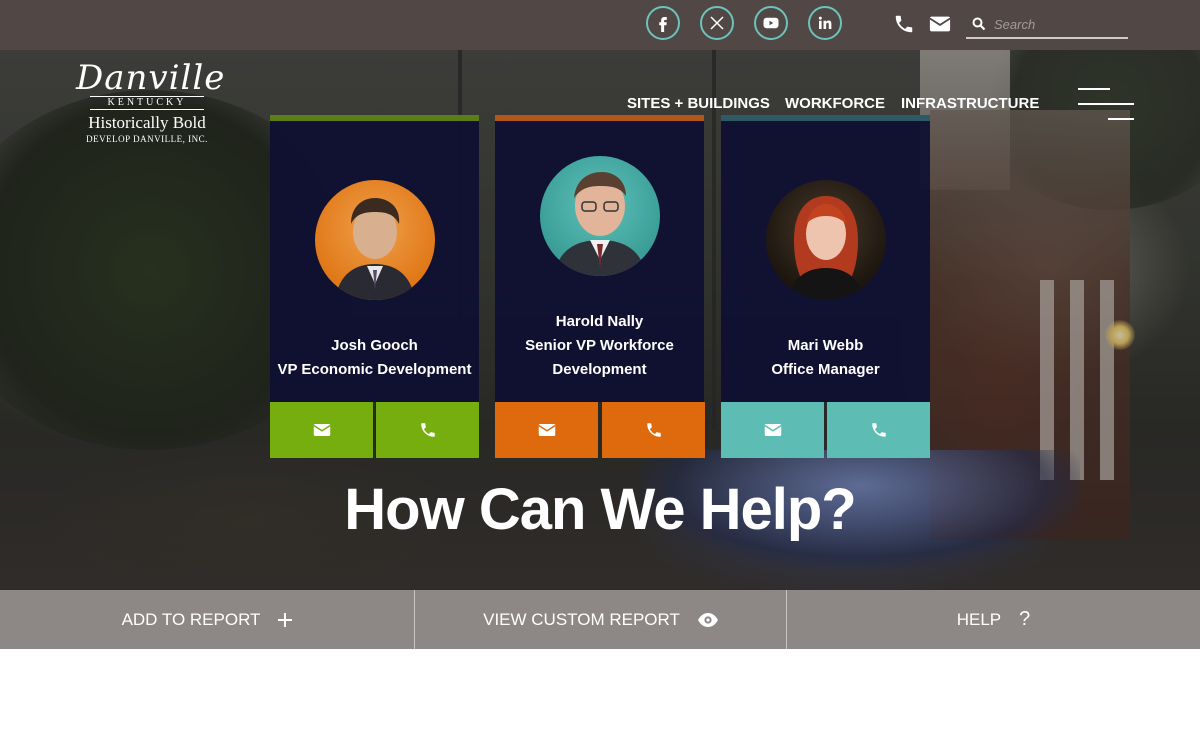 The width and height of the screenshot is (1200, 750). I want to click on plus-icon, so click(285, 619).